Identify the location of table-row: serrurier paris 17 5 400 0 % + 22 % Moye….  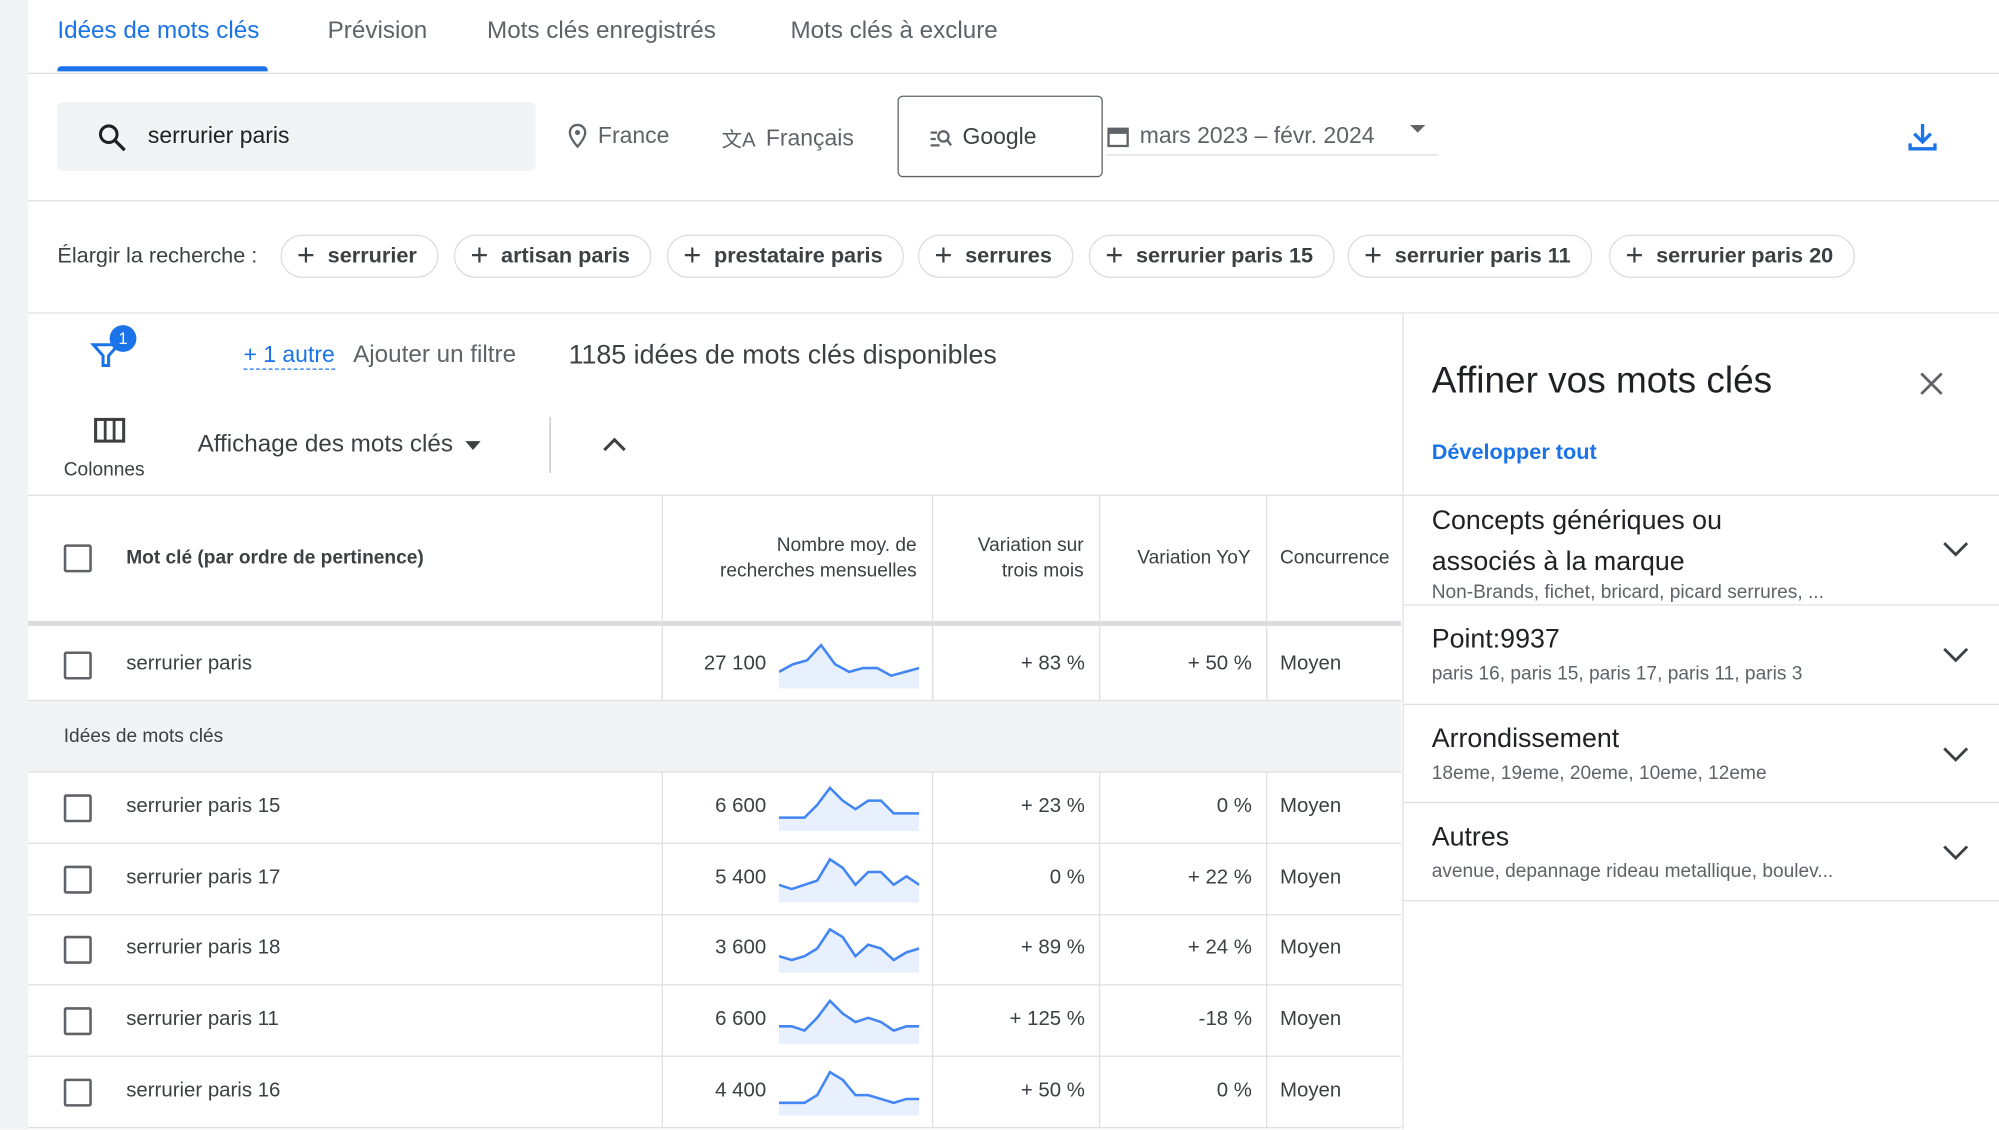
(715, 879).